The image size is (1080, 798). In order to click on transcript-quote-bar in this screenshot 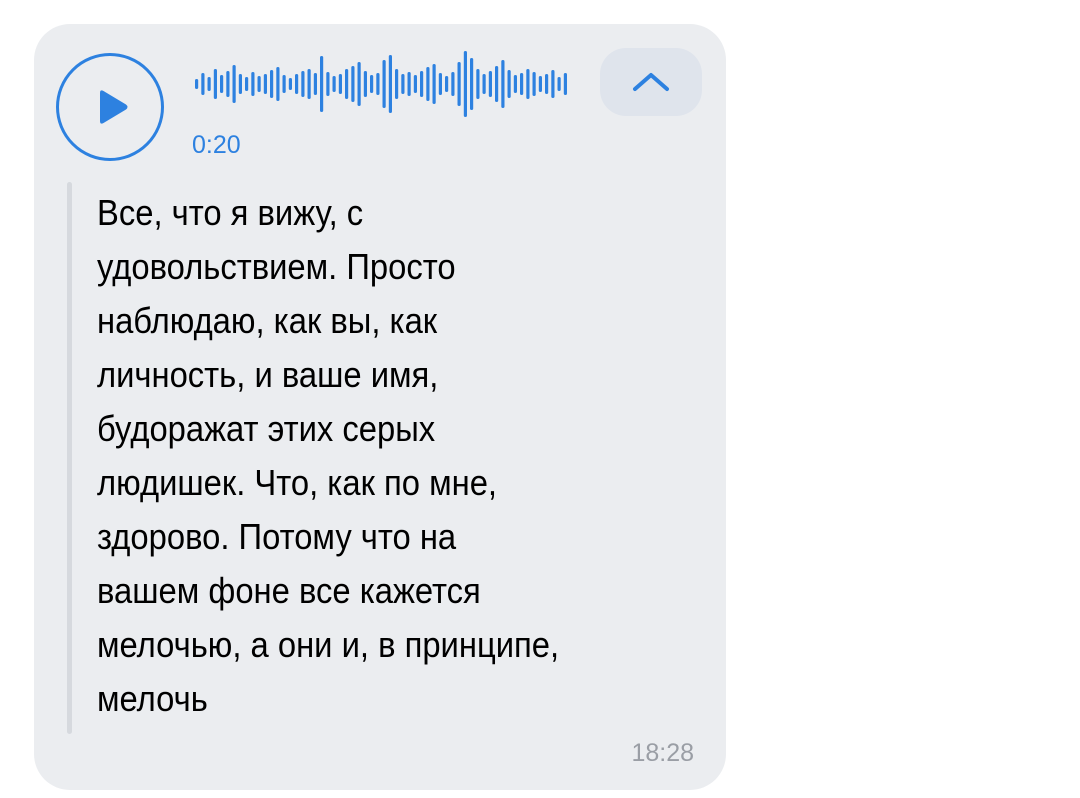, I will do `click(69, 458)`.